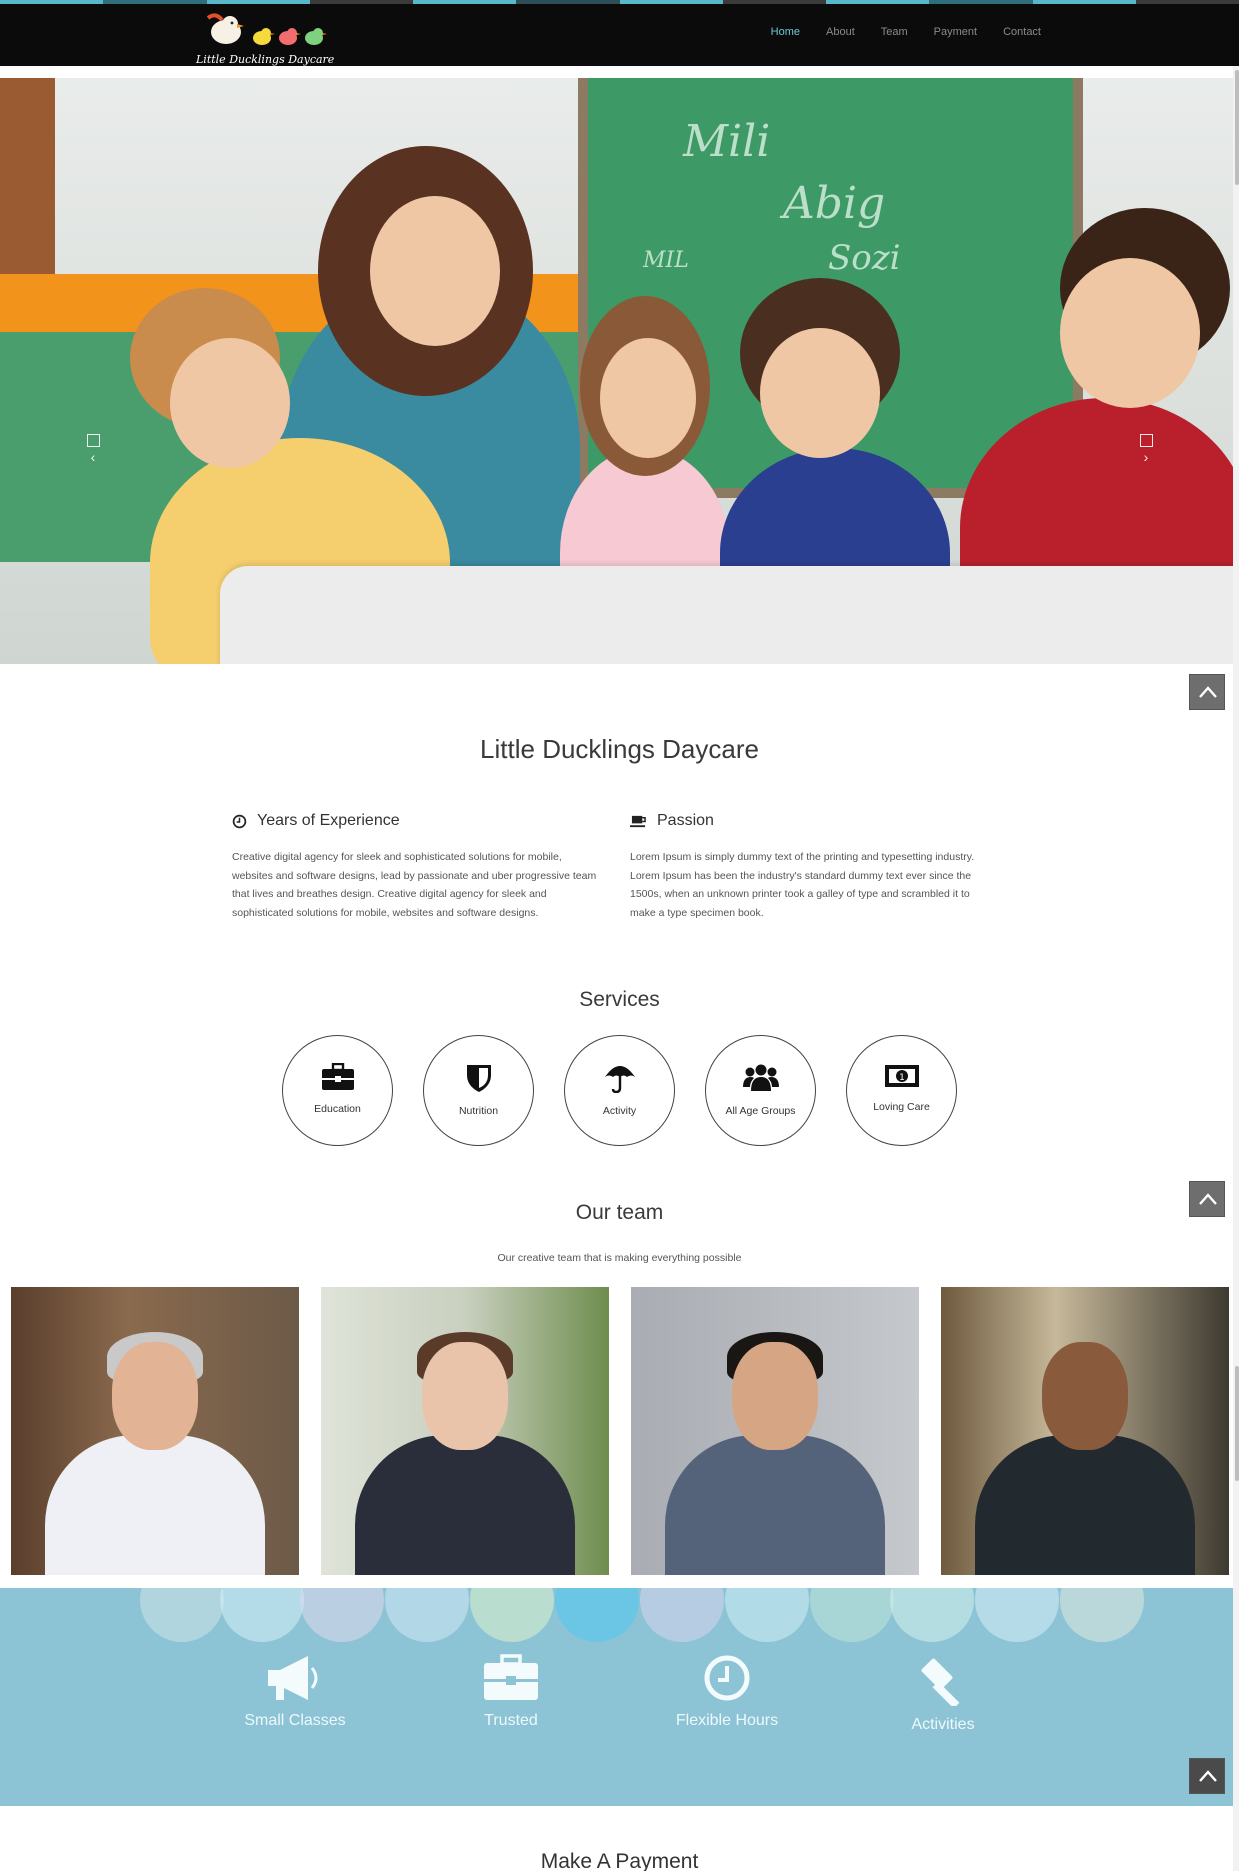 Image resolution: width=1239 pixels, height=1871 pixels. What do you see at coordinates (478, 1078) in the screenshot?
I see `shield-icon` at bounding box center [478, 1078].